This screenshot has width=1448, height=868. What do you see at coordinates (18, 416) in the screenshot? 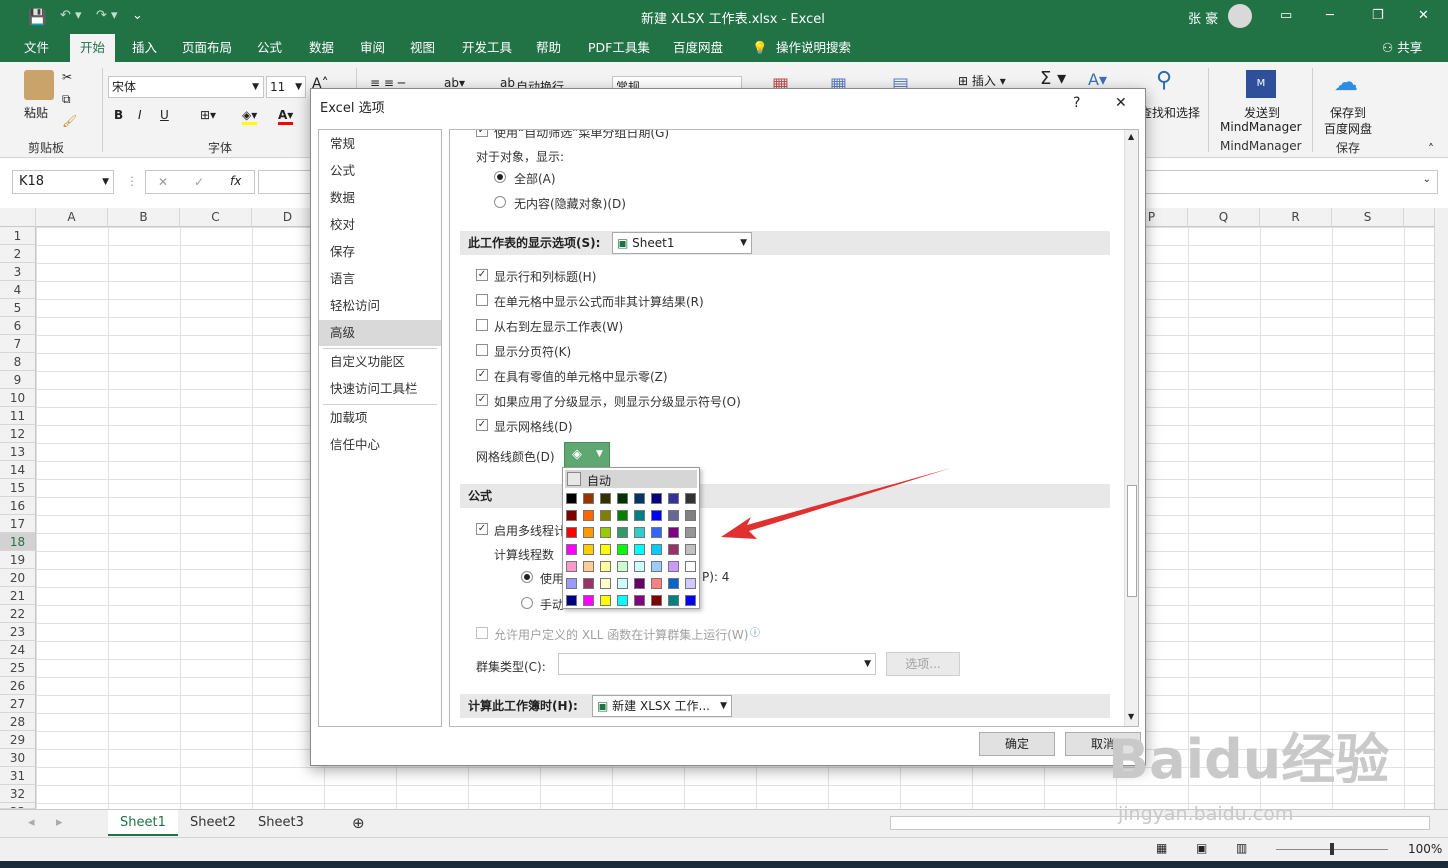
I see `row-header-11: 11` at bounding box center [18, 416].